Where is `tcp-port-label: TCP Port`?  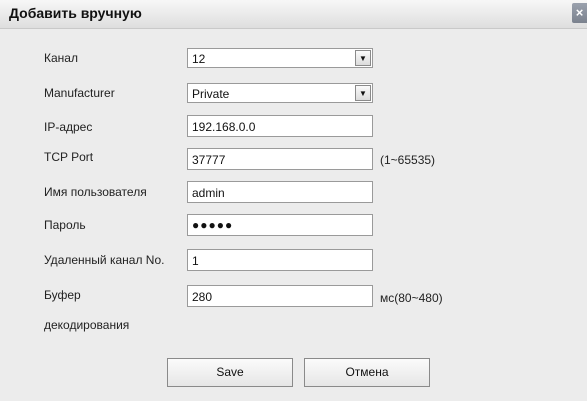
tcp-port-label: TCP Port is located at coordinates (69, 157).